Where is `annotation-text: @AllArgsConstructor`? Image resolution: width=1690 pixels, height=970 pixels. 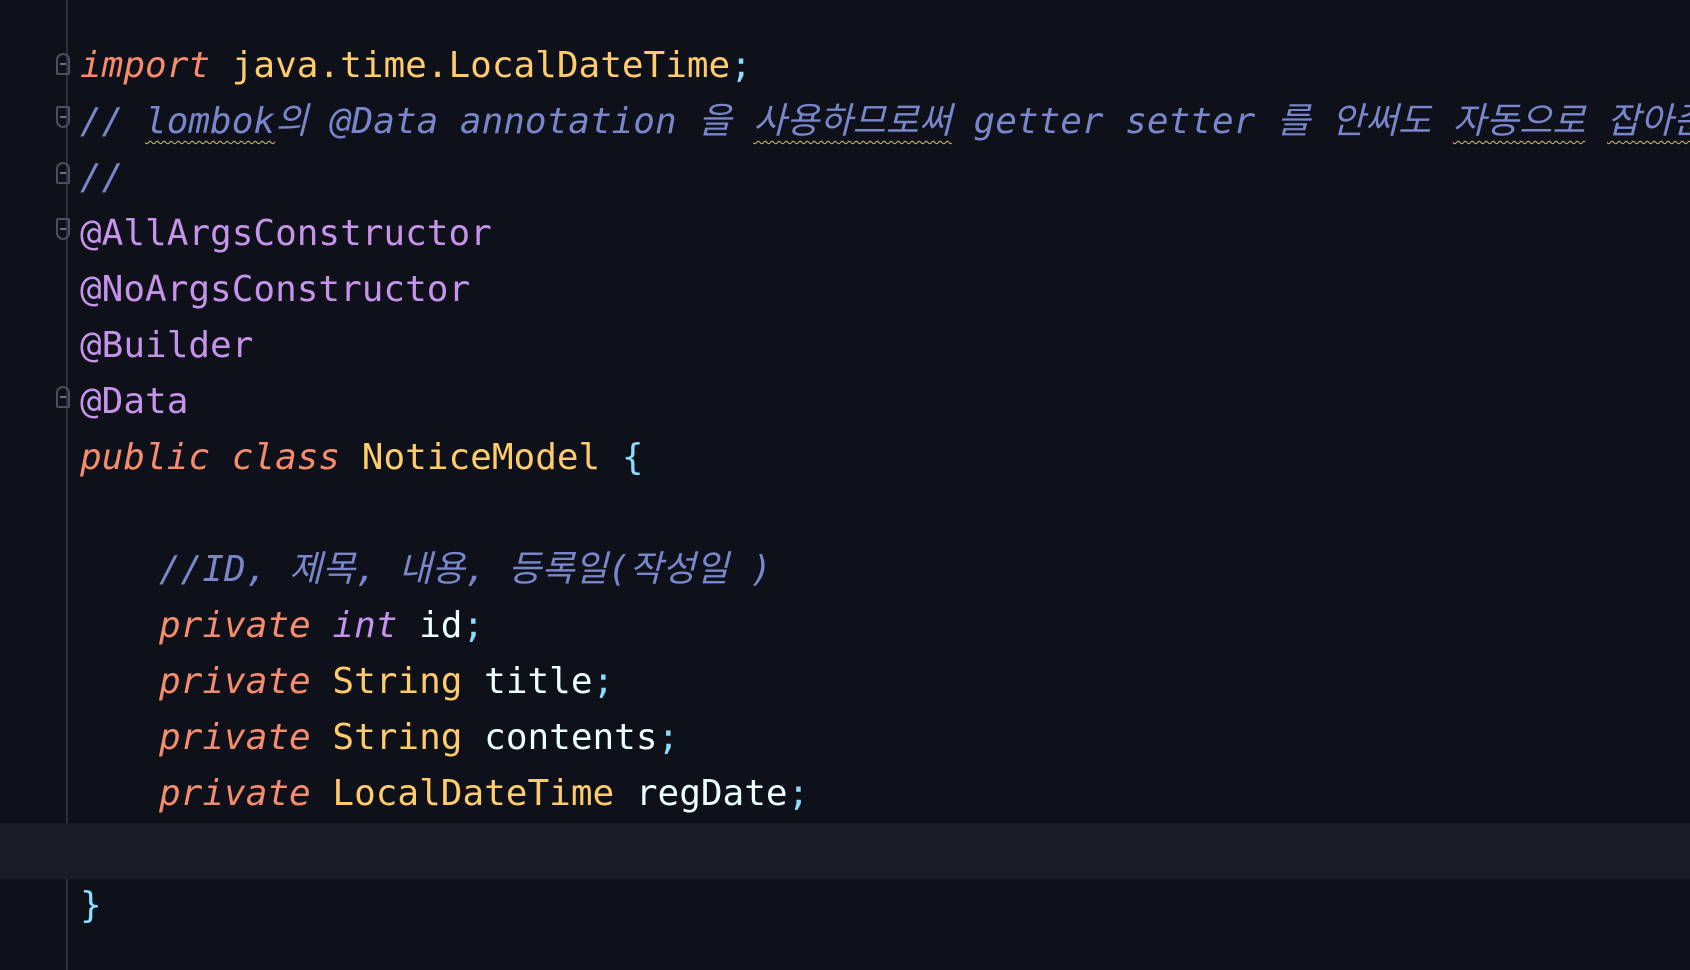 annotation-text: @AllArgsConstructor is located at coordinates (286, 233).